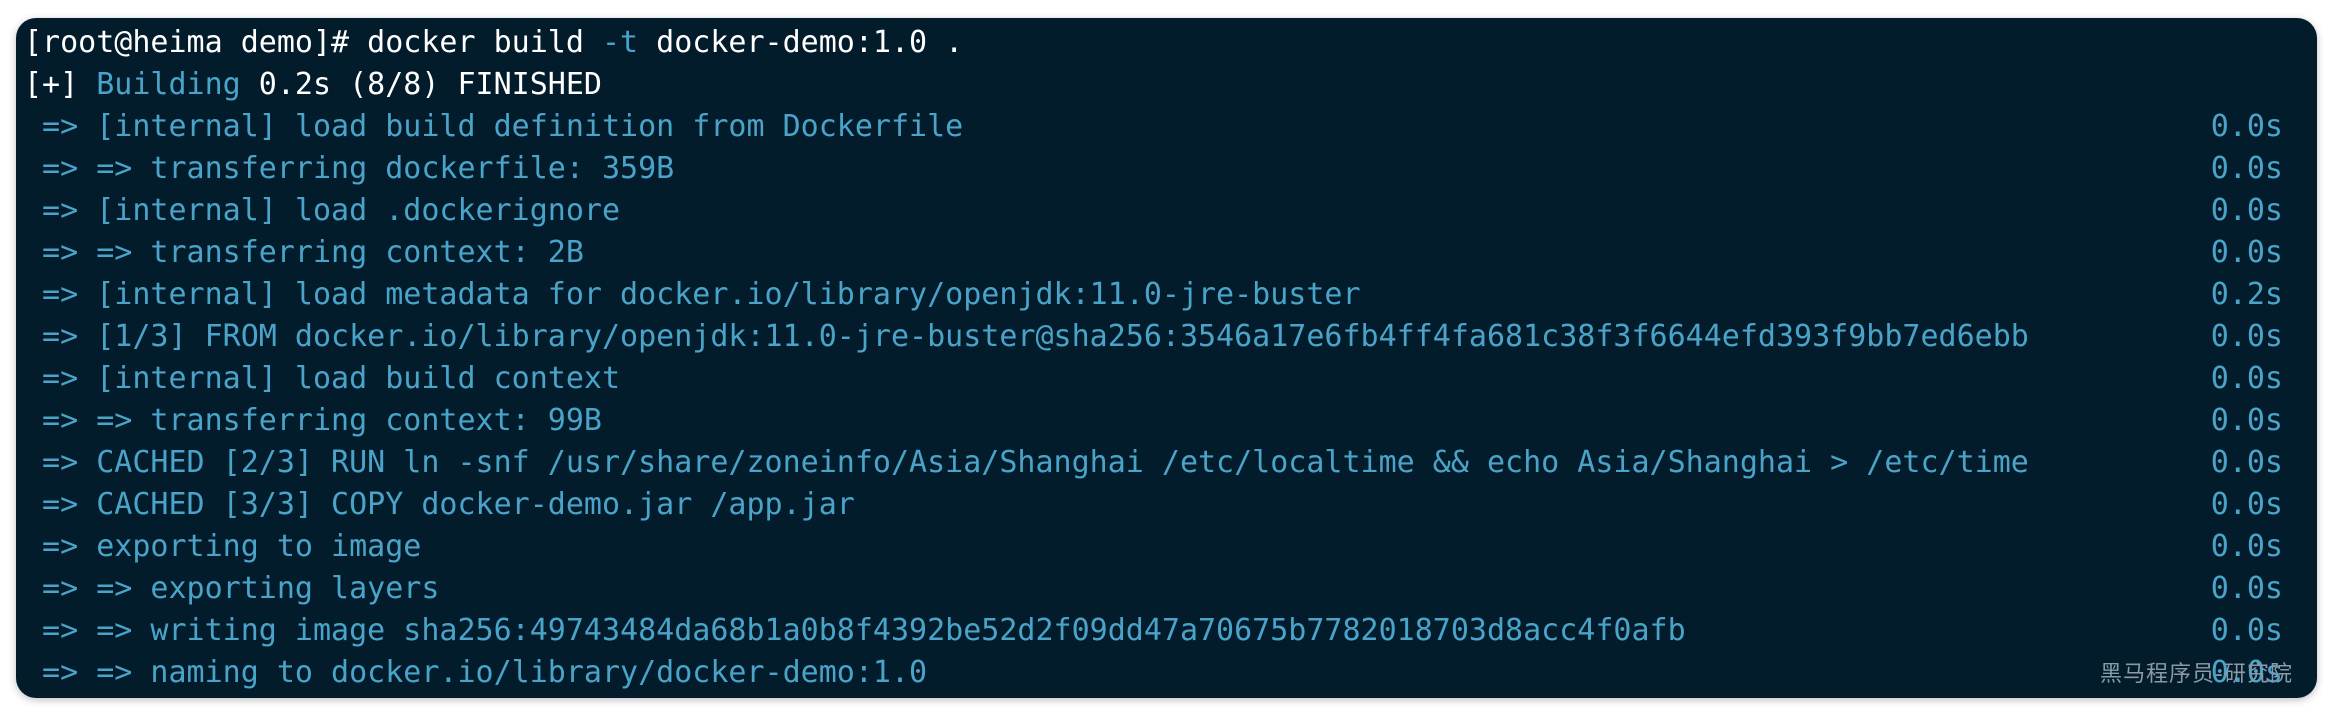 The width and height of the screenshot is (2331, 714). What do you see at coordinates (349, 168) in the screenshot?
I see `build-step-text: => => transferring dockerfile: 359B` at bounding box center [349, 168].